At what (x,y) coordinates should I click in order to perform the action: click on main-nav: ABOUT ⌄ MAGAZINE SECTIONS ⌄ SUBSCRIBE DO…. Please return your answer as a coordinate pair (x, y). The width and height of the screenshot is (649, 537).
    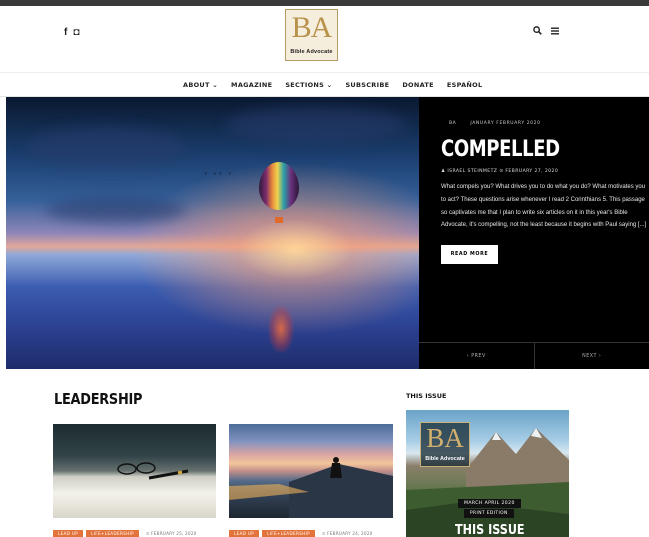
    Looking at the image, I should click on (324, 84).